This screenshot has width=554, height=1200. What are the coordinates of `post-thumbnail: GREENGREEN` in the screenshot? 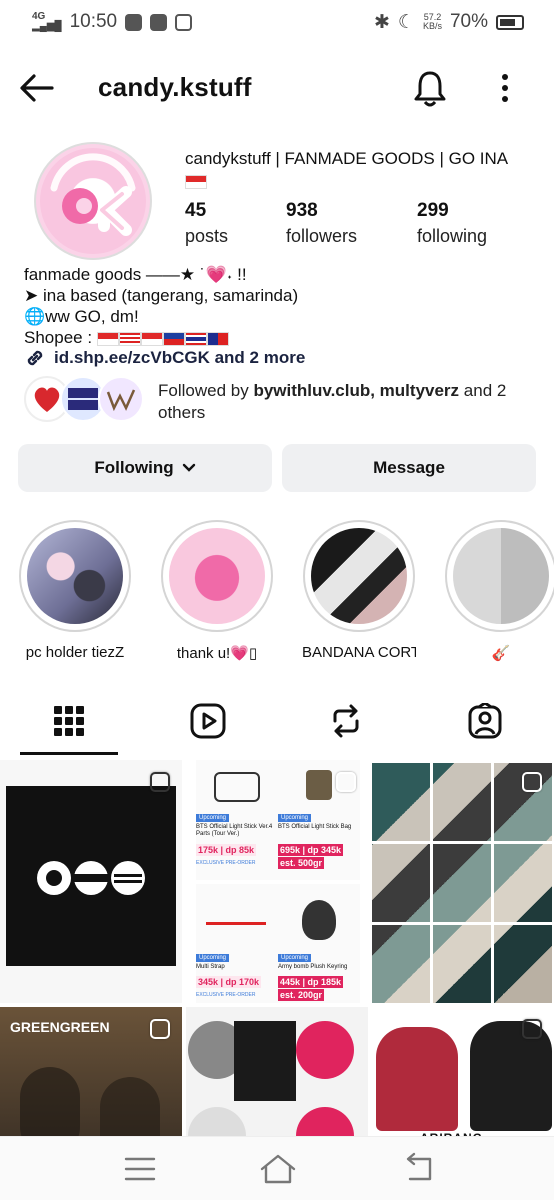 It's located at (91, 1074).